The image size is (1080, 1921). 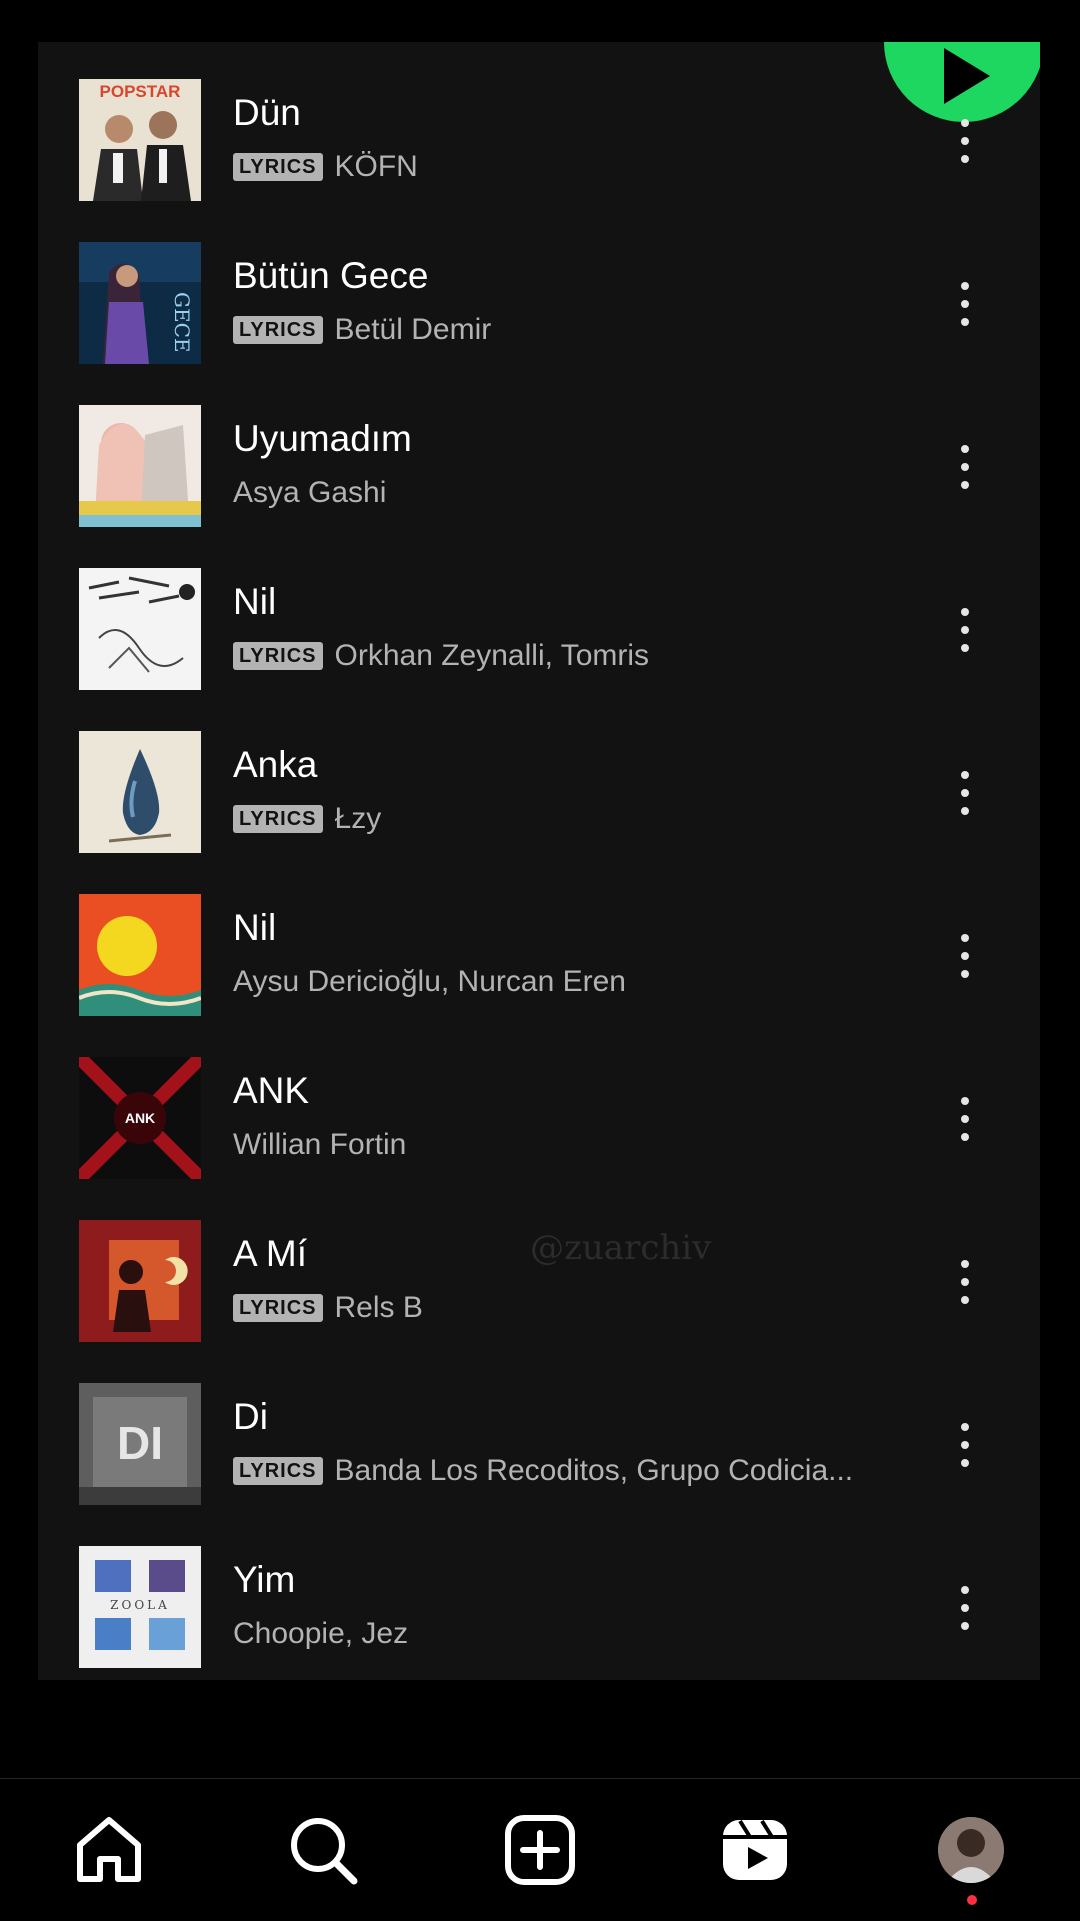 I want to click on track-row: Nil LYRICS Orkhan Zeynalli, Tomris, so click(x=539, y=612).